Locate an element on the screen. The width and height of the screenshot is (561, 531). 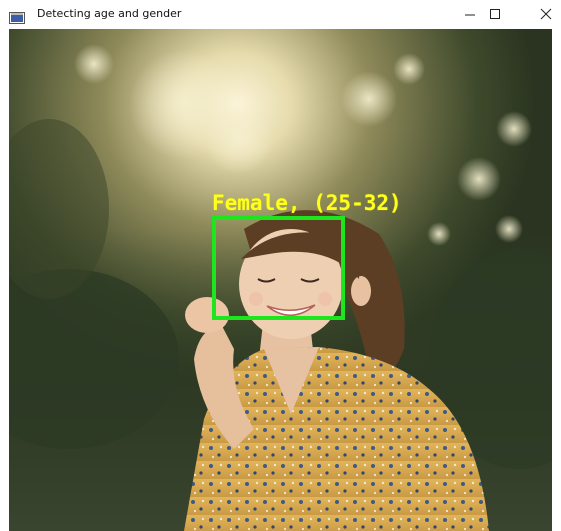
face-bounding-box is located at coordinates (278, 268).